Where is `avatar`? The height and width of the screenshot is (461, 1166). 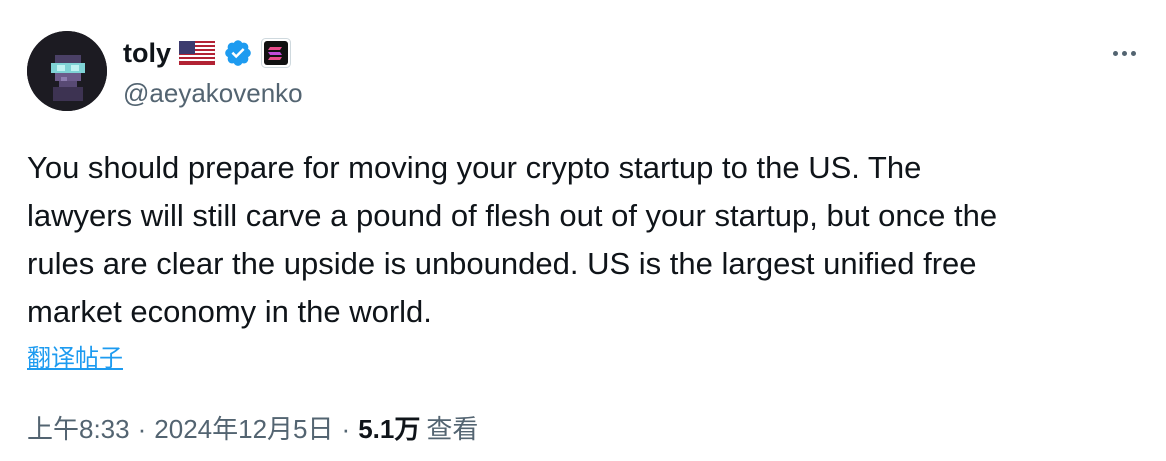 avatar is located at coordinates (67, 71).